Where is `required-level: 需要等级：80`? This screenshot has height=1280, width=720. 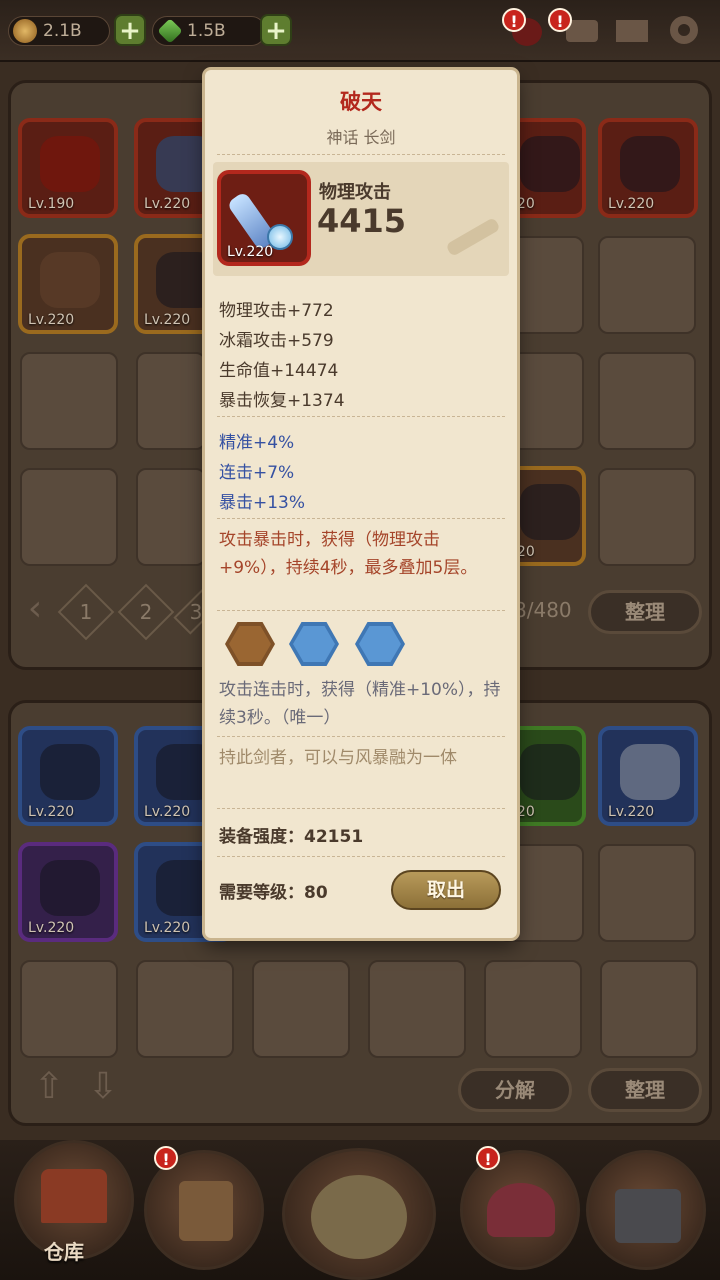
required-level: 需要等级：80 is located at coordinates (273, 890).